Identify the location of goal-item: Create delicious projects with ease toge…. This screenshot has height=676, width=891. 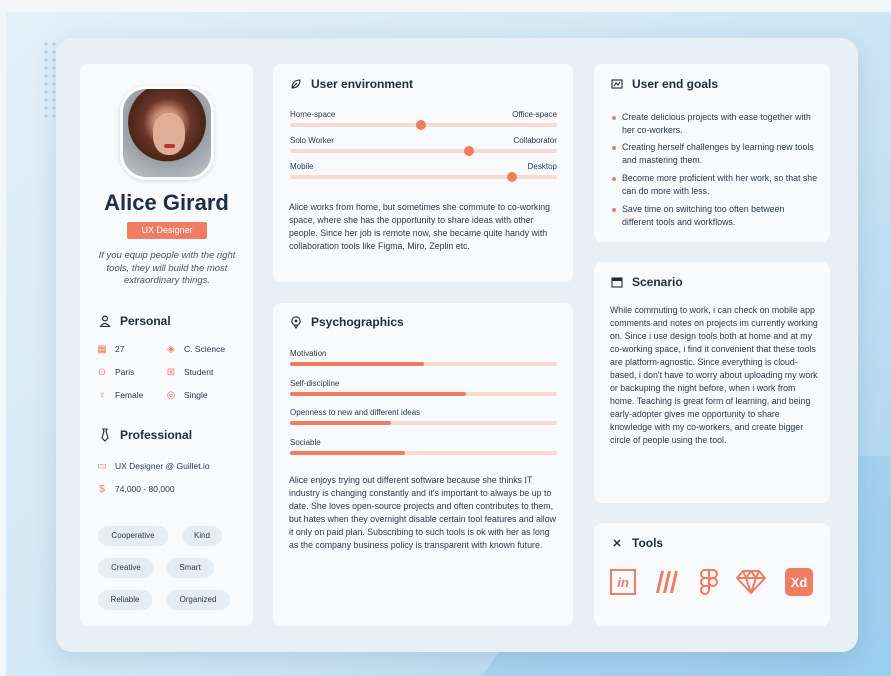
(715, 124).